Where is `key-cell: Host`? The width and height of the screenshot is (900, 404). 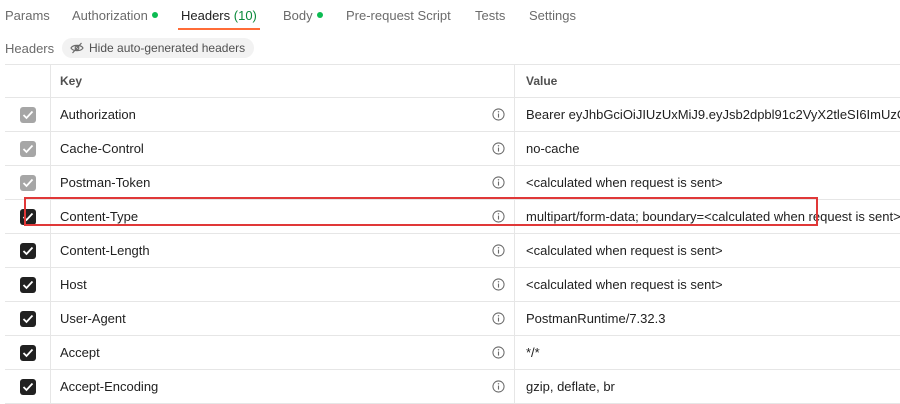
key-cell: Host is located at coordinates (283, 284).